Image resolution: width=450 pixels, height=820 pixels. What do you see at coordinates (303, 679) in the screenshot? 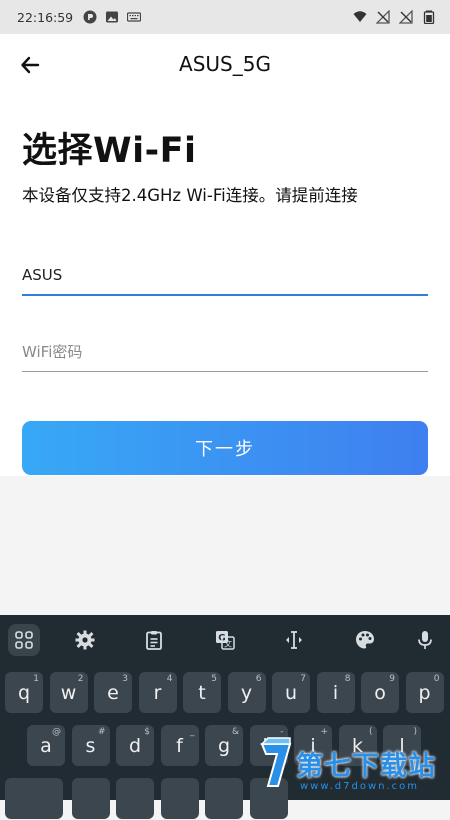
I see `key-hint: 7` at bounding box center [303, 679].